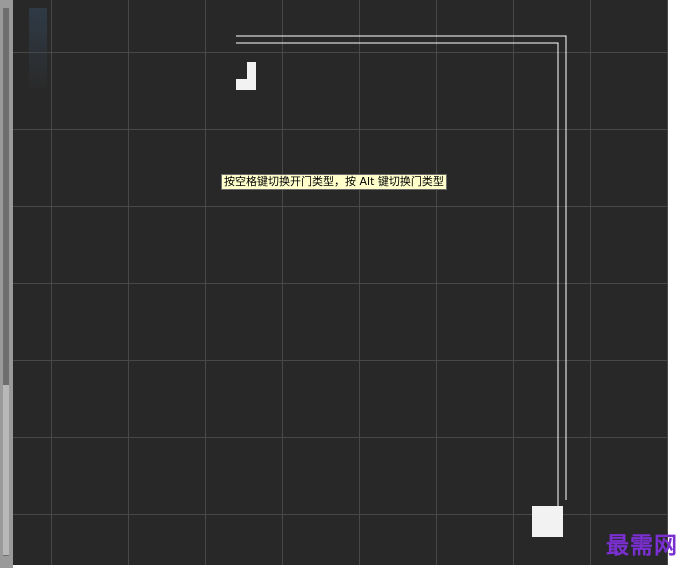 The height and width of the screenshot is (572, 684). Describe the element at coordinates (6, 470) in the screenshot. I see `scrollbar-track-segment` at that location.